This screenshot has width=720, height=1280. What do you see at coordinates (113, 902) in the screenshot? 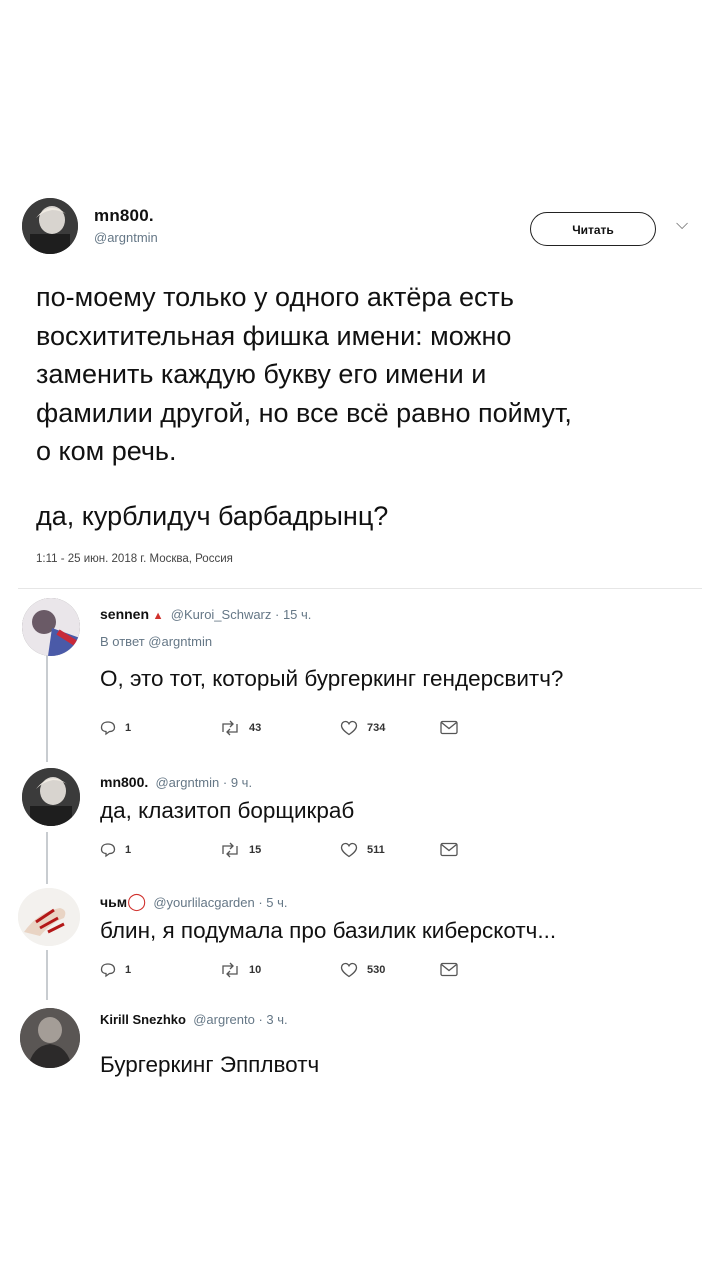
I see `reply-author-name: чьм` at bounding box center [113, 902].